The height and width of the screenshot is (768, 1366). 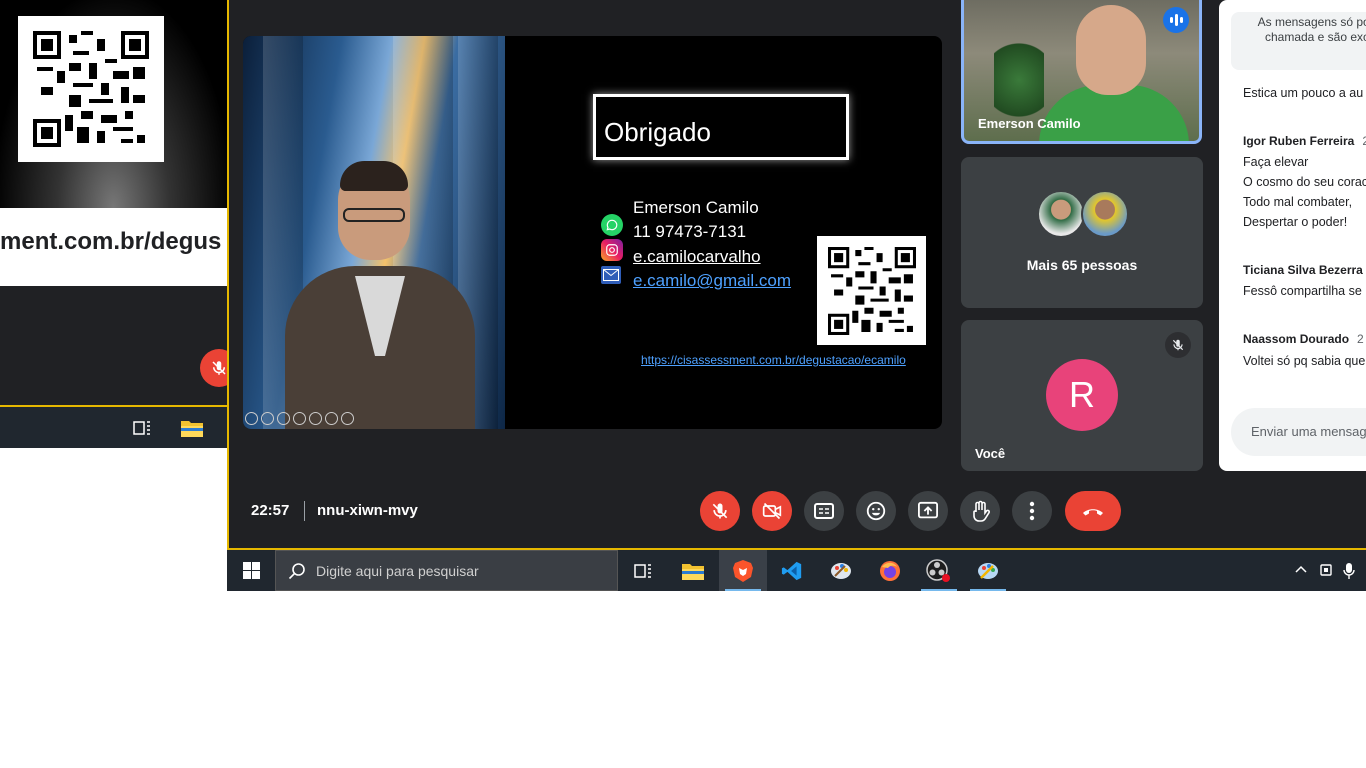 I want to click on qr-code-image, so click(x=91, y=89).